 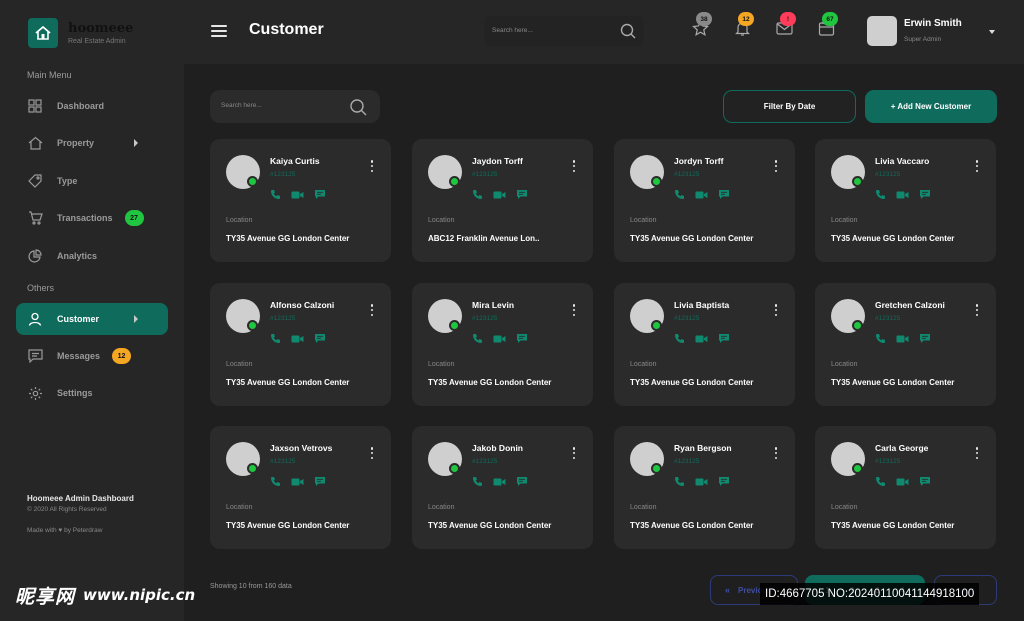 What do you see at coordinates (80, 33) in the screenshot?
I see `brand: hoomeee Real Estate Admin` at bounding box center [80, 33].